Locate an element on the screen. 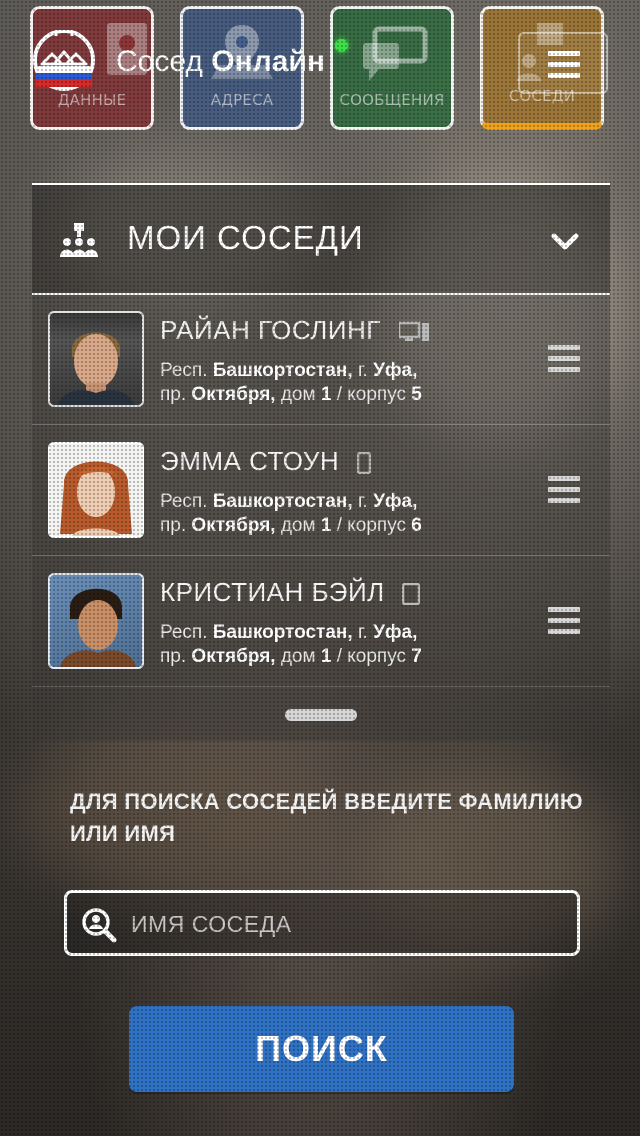 The width and height of the screenshot is (640, 1136). search-field is located at coordinates (322, 923).